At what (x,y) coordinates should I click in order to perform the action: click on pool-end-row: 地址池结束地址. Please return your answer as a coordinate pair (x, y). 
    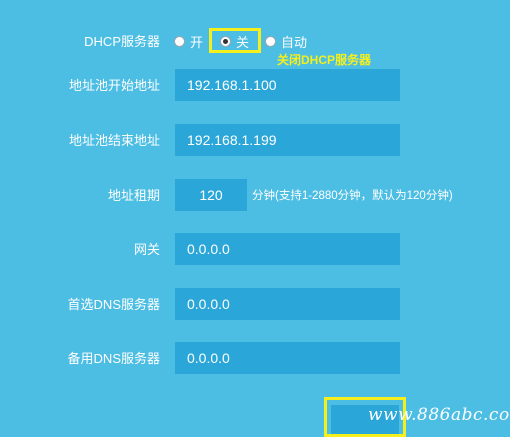
    Looking at the image, I should click on (255, 141).